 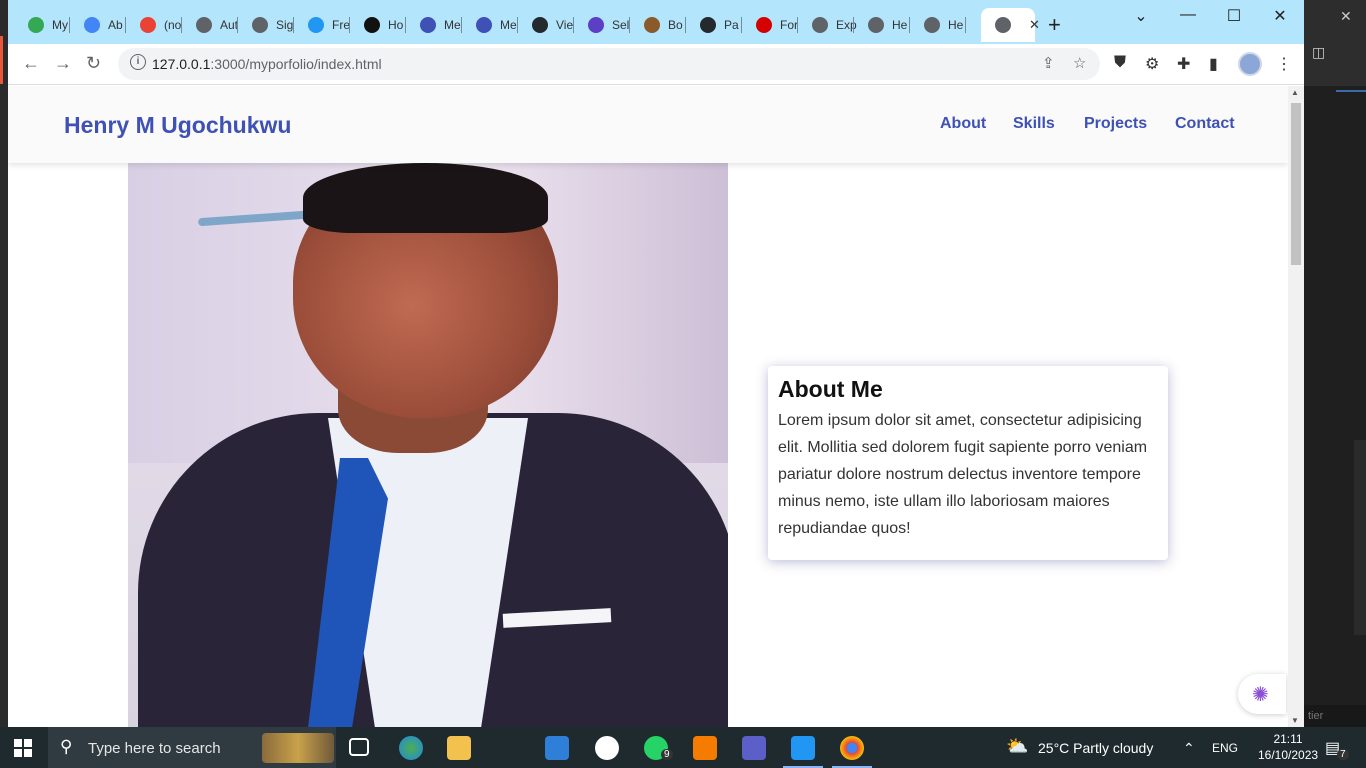 What do you see at coordinates (210, 25) in the screenshot?
I see `tab-3: Aut` at bounding box center [210, 25].